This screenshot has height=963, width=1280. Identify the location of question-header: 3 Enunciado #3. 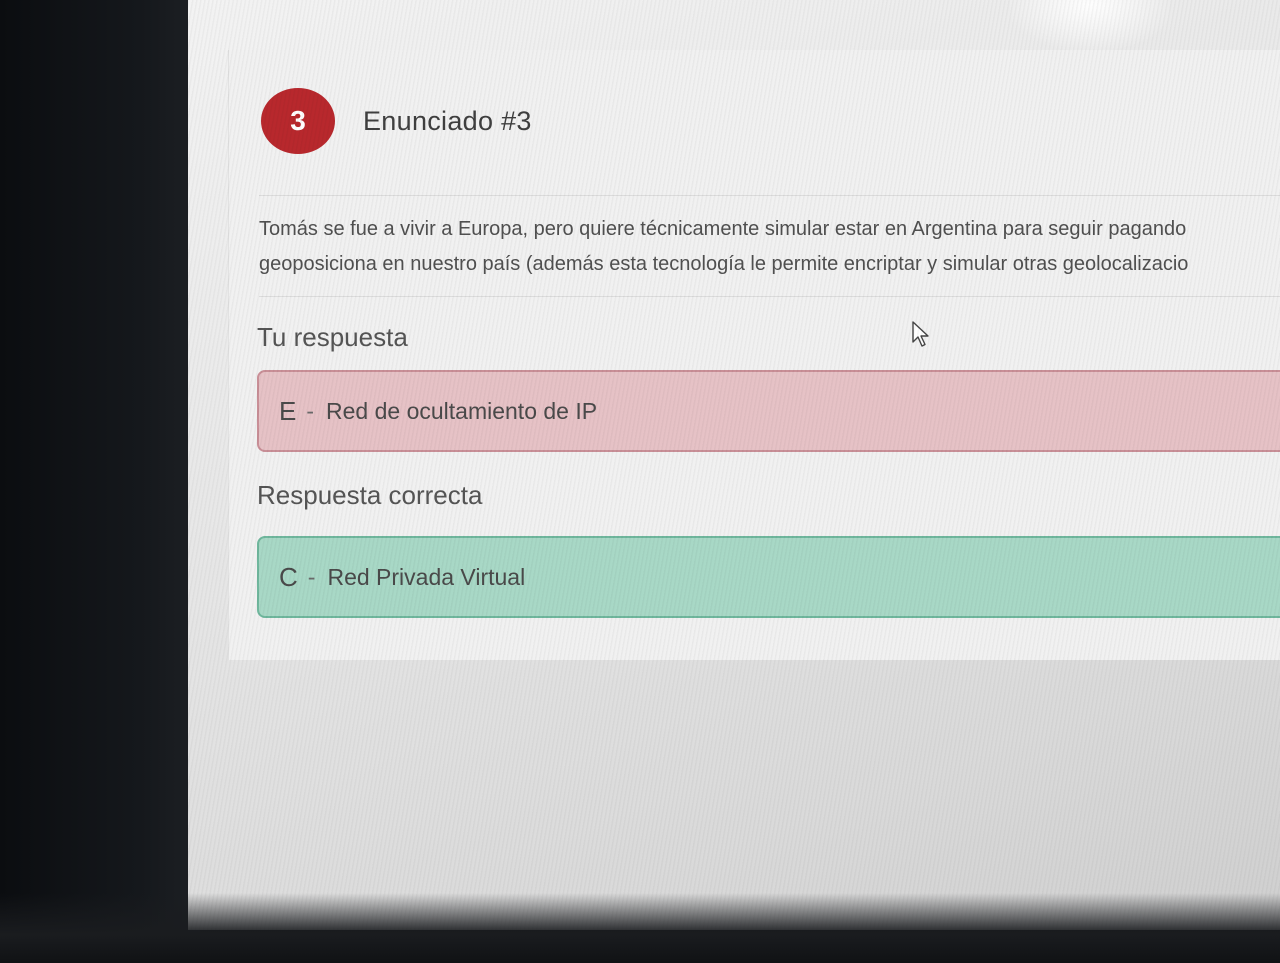
(761, 123).